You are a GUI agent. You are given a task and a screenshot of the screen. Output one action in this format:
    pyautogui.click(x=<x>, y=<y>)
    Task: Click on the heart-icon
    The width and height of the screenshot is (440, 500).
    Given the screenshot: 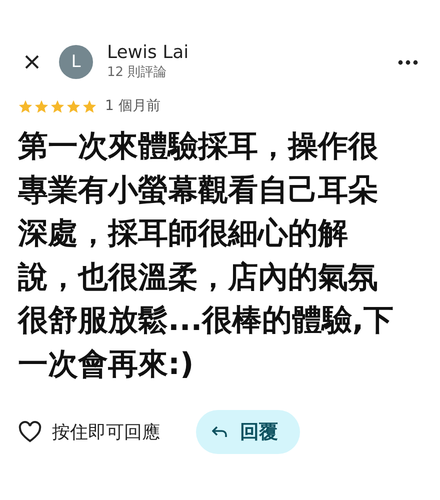 What is the action you would take?
    pyautogui.click(x=30, y=432)
    